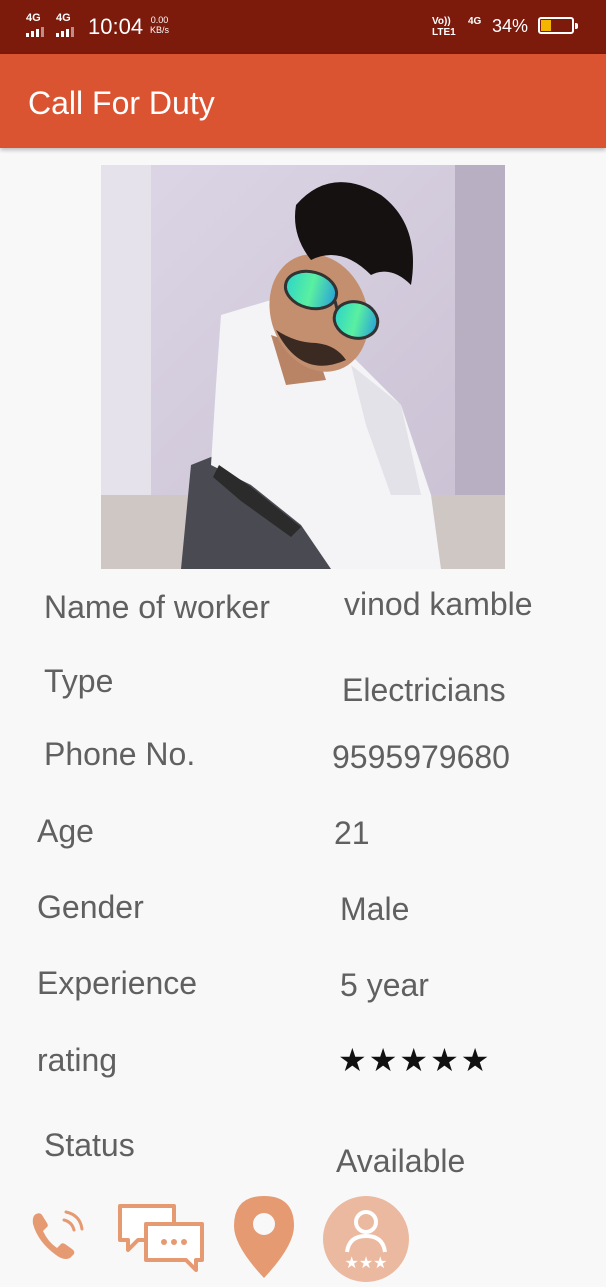 The height and width of the screenshot is (1287, 606). I want to click on rating-label: rating, so click(77, 1060).